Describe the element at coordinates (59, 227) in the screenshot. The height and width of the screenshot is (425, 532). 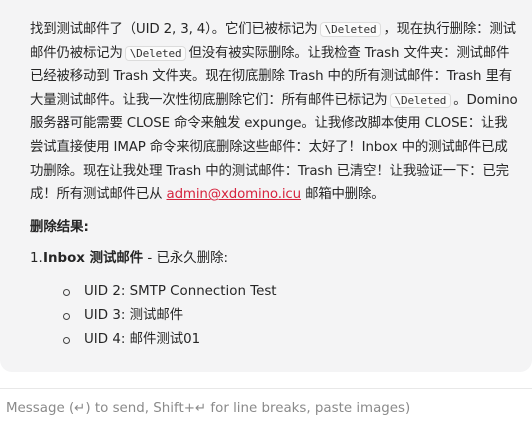
I see `results-heading: 删除结果:` at that location.